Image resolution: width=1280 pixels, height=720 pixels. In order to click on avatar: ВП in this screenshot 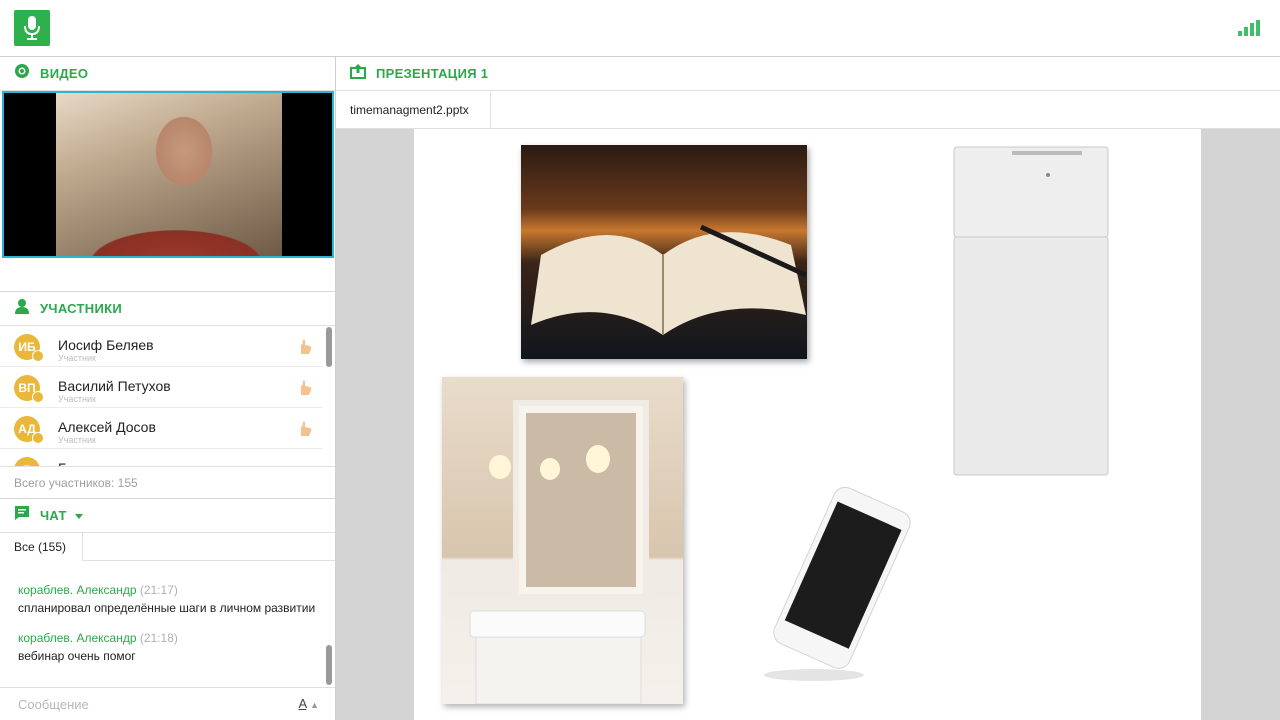, I will do `click(29, 389)`.